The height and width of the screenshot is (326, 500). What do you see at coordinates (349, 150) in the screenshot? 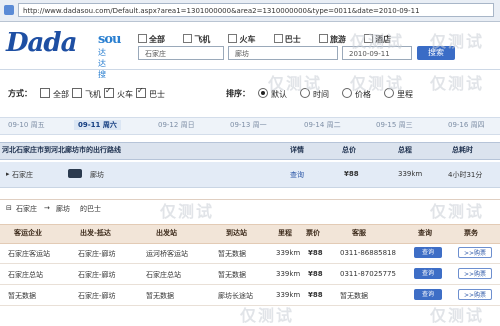
I see `header-price: 总价` at bounding box center [349, 150].